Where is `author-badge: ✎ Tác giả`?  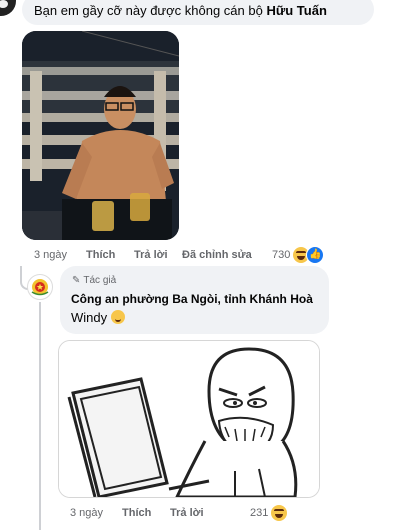 author-badge: ✎ Tác giả is located at coordinates (94, 280).